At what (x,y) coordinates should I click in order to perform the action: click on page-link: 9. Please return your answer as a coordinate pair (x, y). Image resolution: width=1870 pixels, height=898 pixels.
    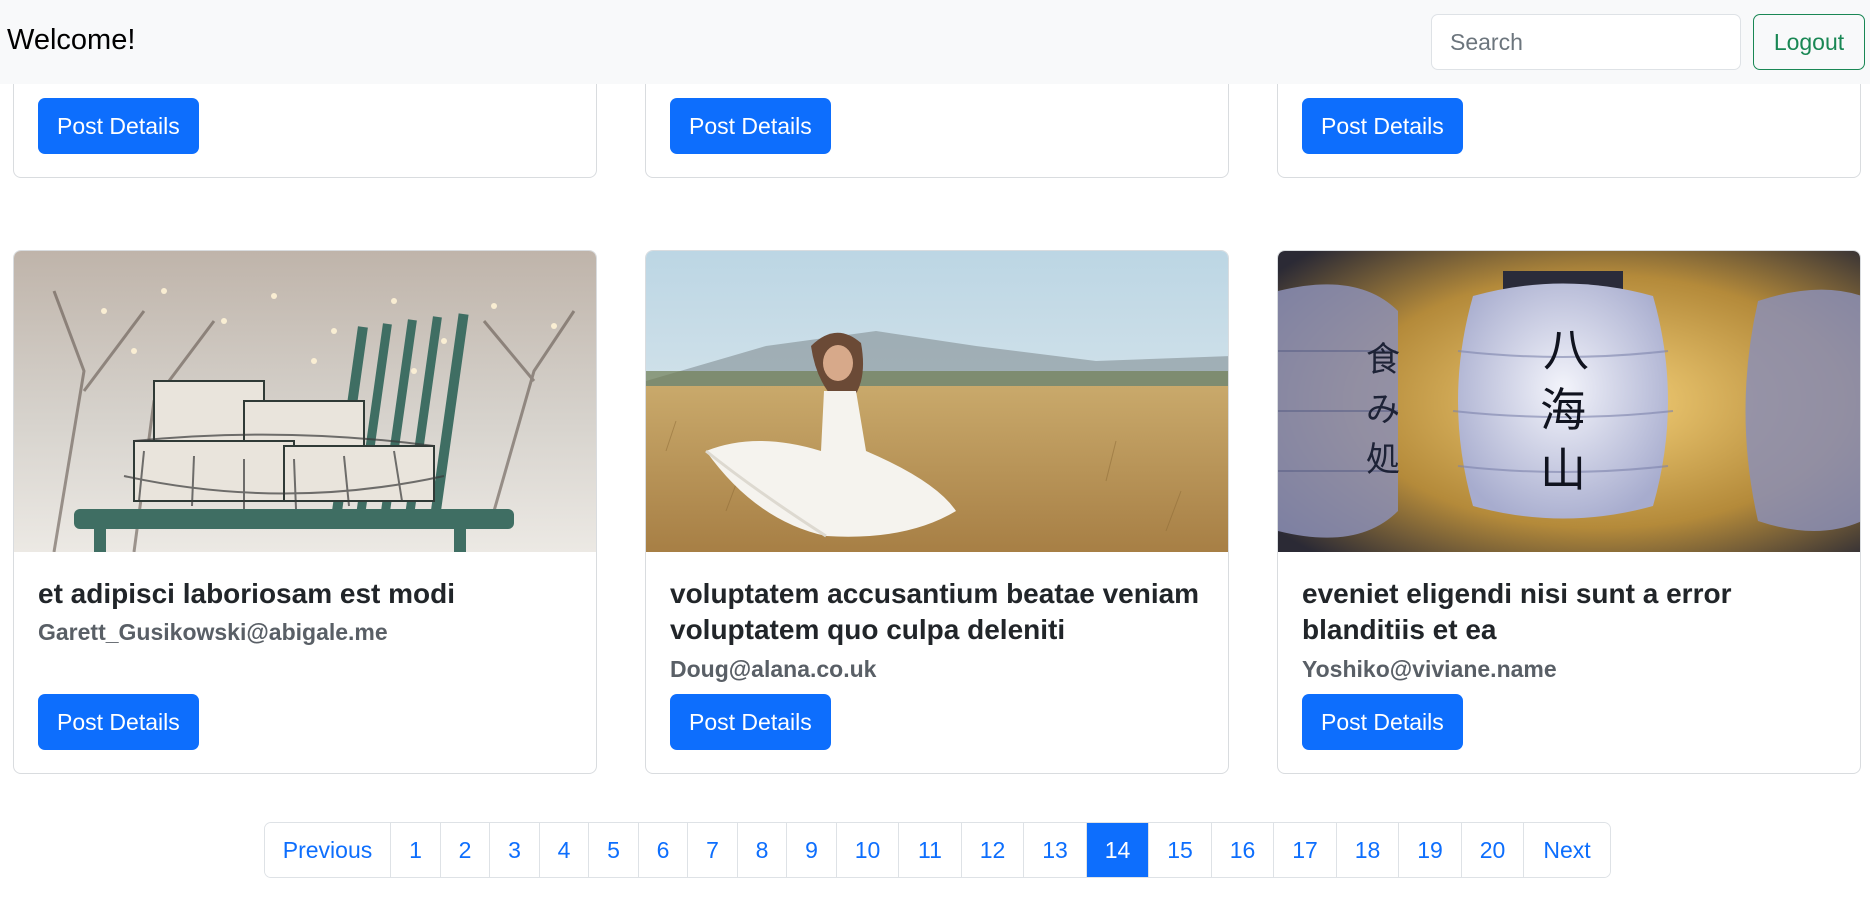
    Looking at the image, I should click on (812, 850).